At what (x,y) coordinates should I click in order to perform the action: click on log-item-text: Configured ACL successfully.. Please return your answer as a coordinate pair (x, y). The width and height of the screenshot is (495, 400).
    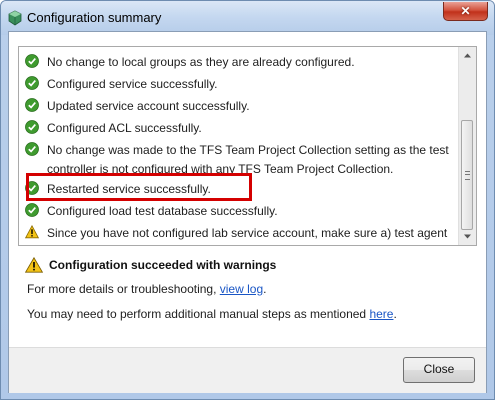
    Looking at the image, I should click on (124, 128).